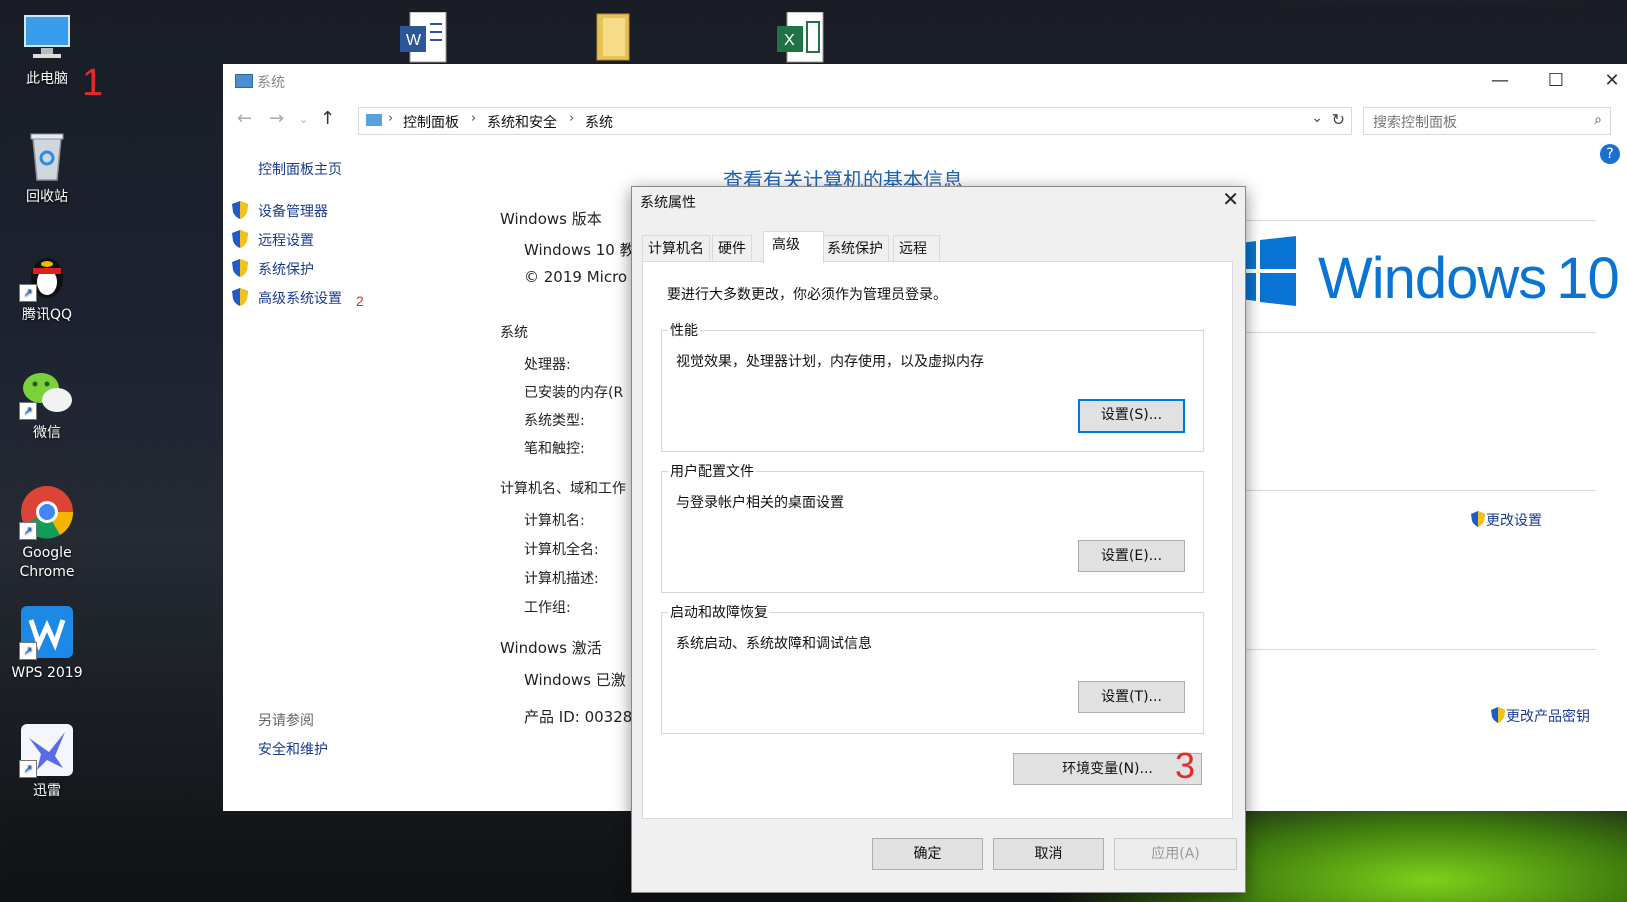 The image size is (1627, 902). Describe the element at coordinates (47, 632) in the screenshot. I see `wps-icon: ↗` at that location.